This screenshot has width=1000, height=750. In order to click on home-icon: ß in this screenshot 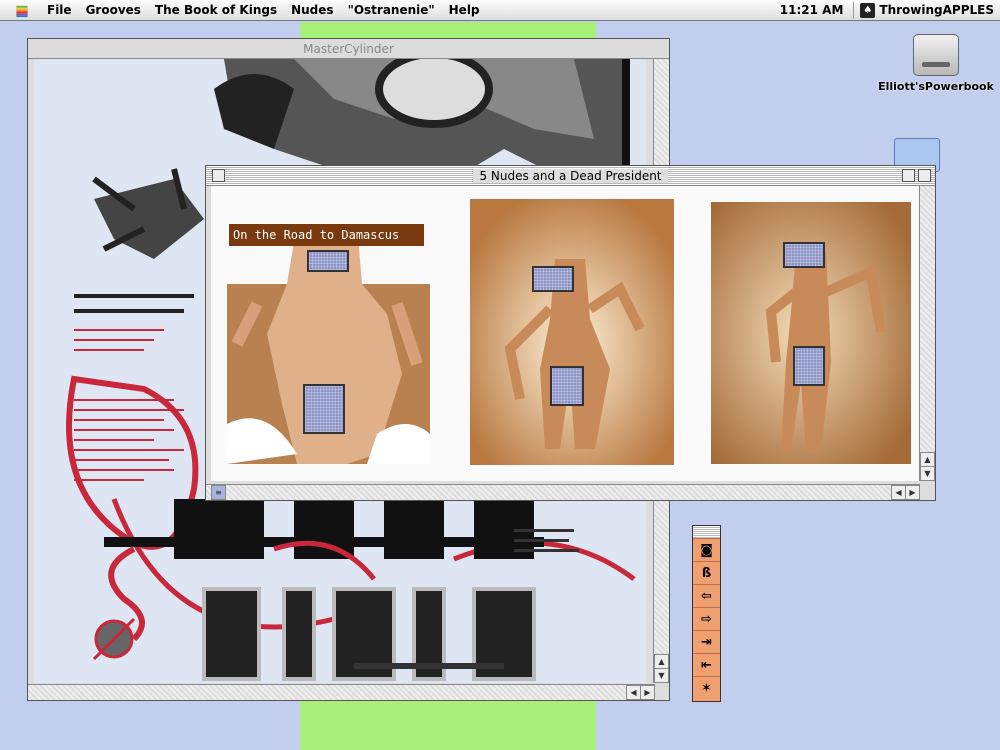, I will do `click(706, 573)`.